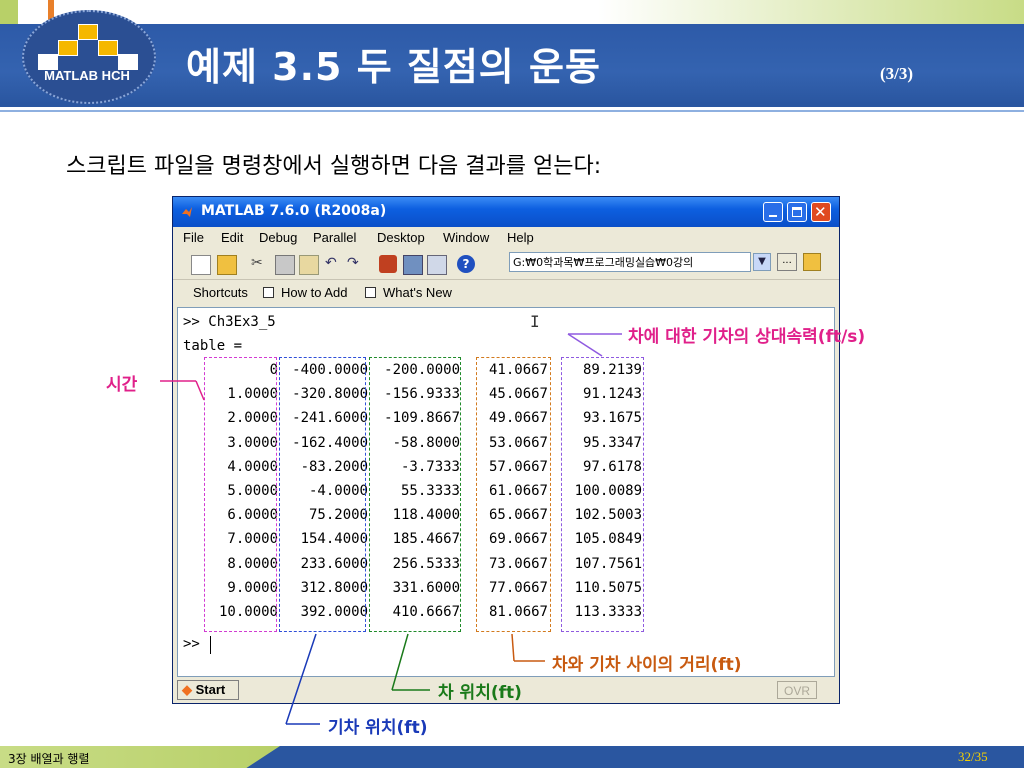  What do you see at coordinates (378, 728) in the screenshot?
I see `annotation-train-pos: 기차 위치(ft)` at bounding box center [378, 728].